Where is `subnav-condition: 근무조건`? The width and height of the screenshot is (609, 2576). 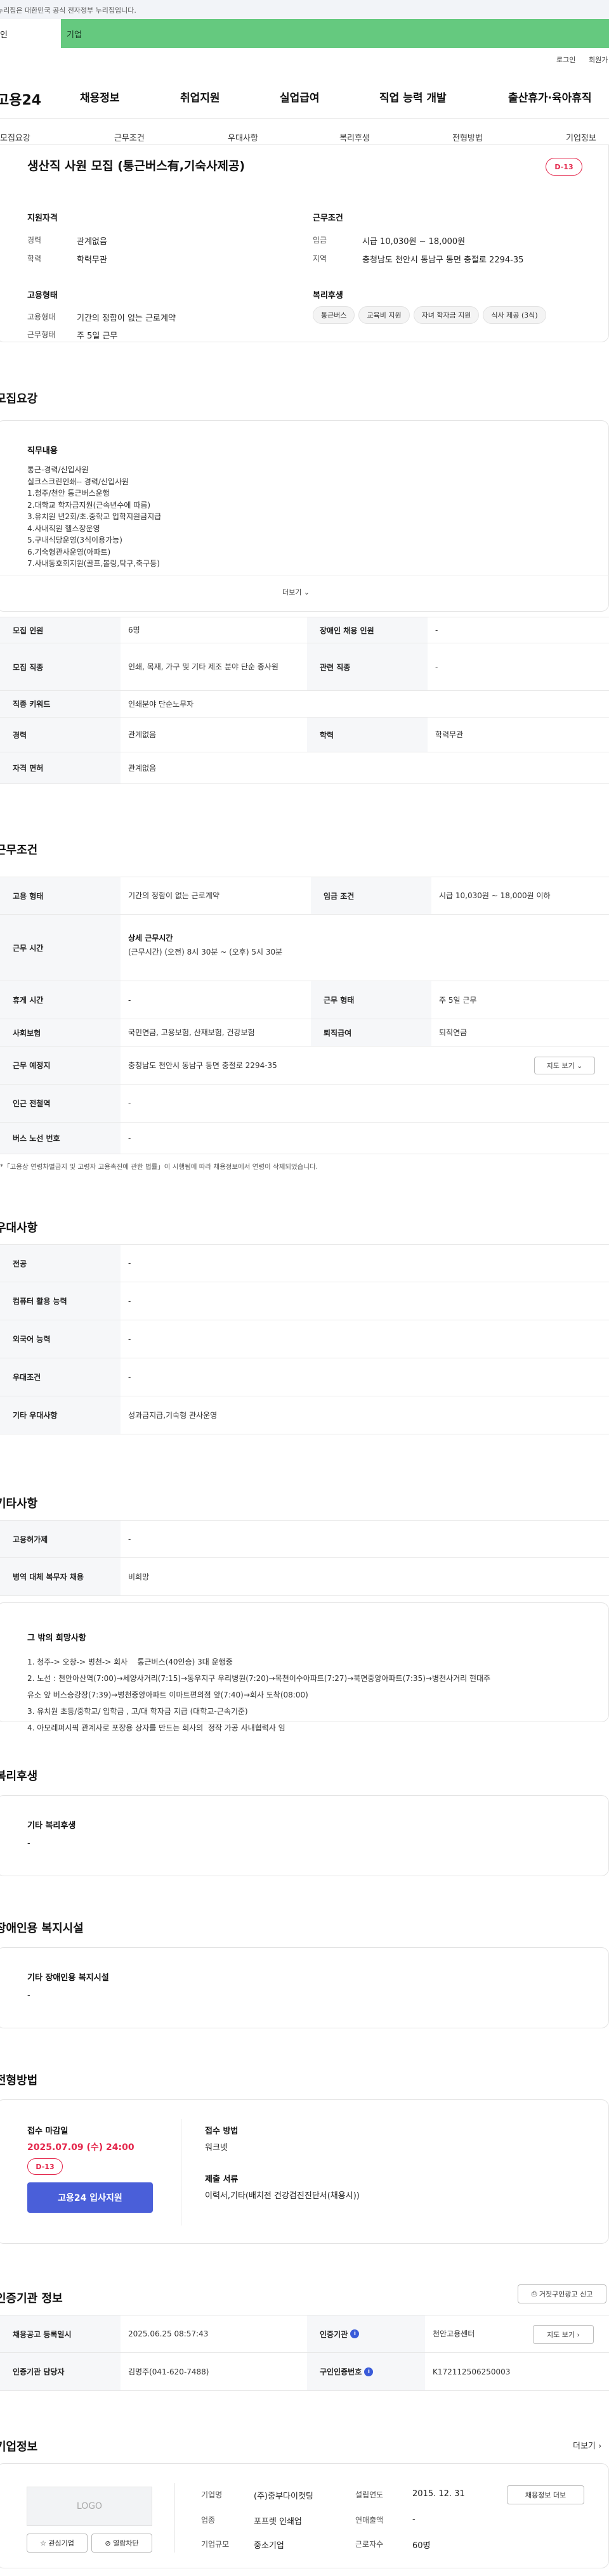 subnav-condition: 근무조건 is located at coordinates (129, 137).